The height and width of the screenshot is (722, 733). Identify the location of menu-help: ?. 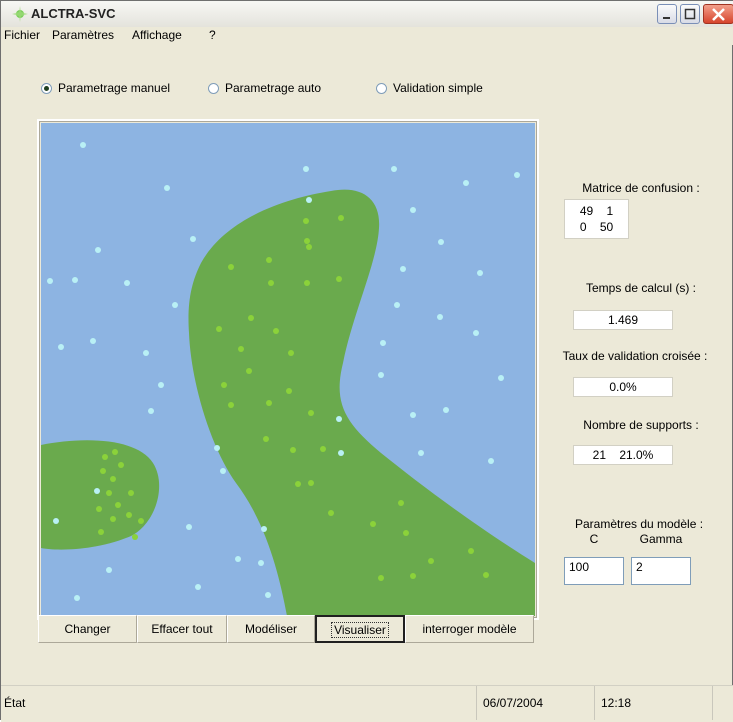
(212, 35).